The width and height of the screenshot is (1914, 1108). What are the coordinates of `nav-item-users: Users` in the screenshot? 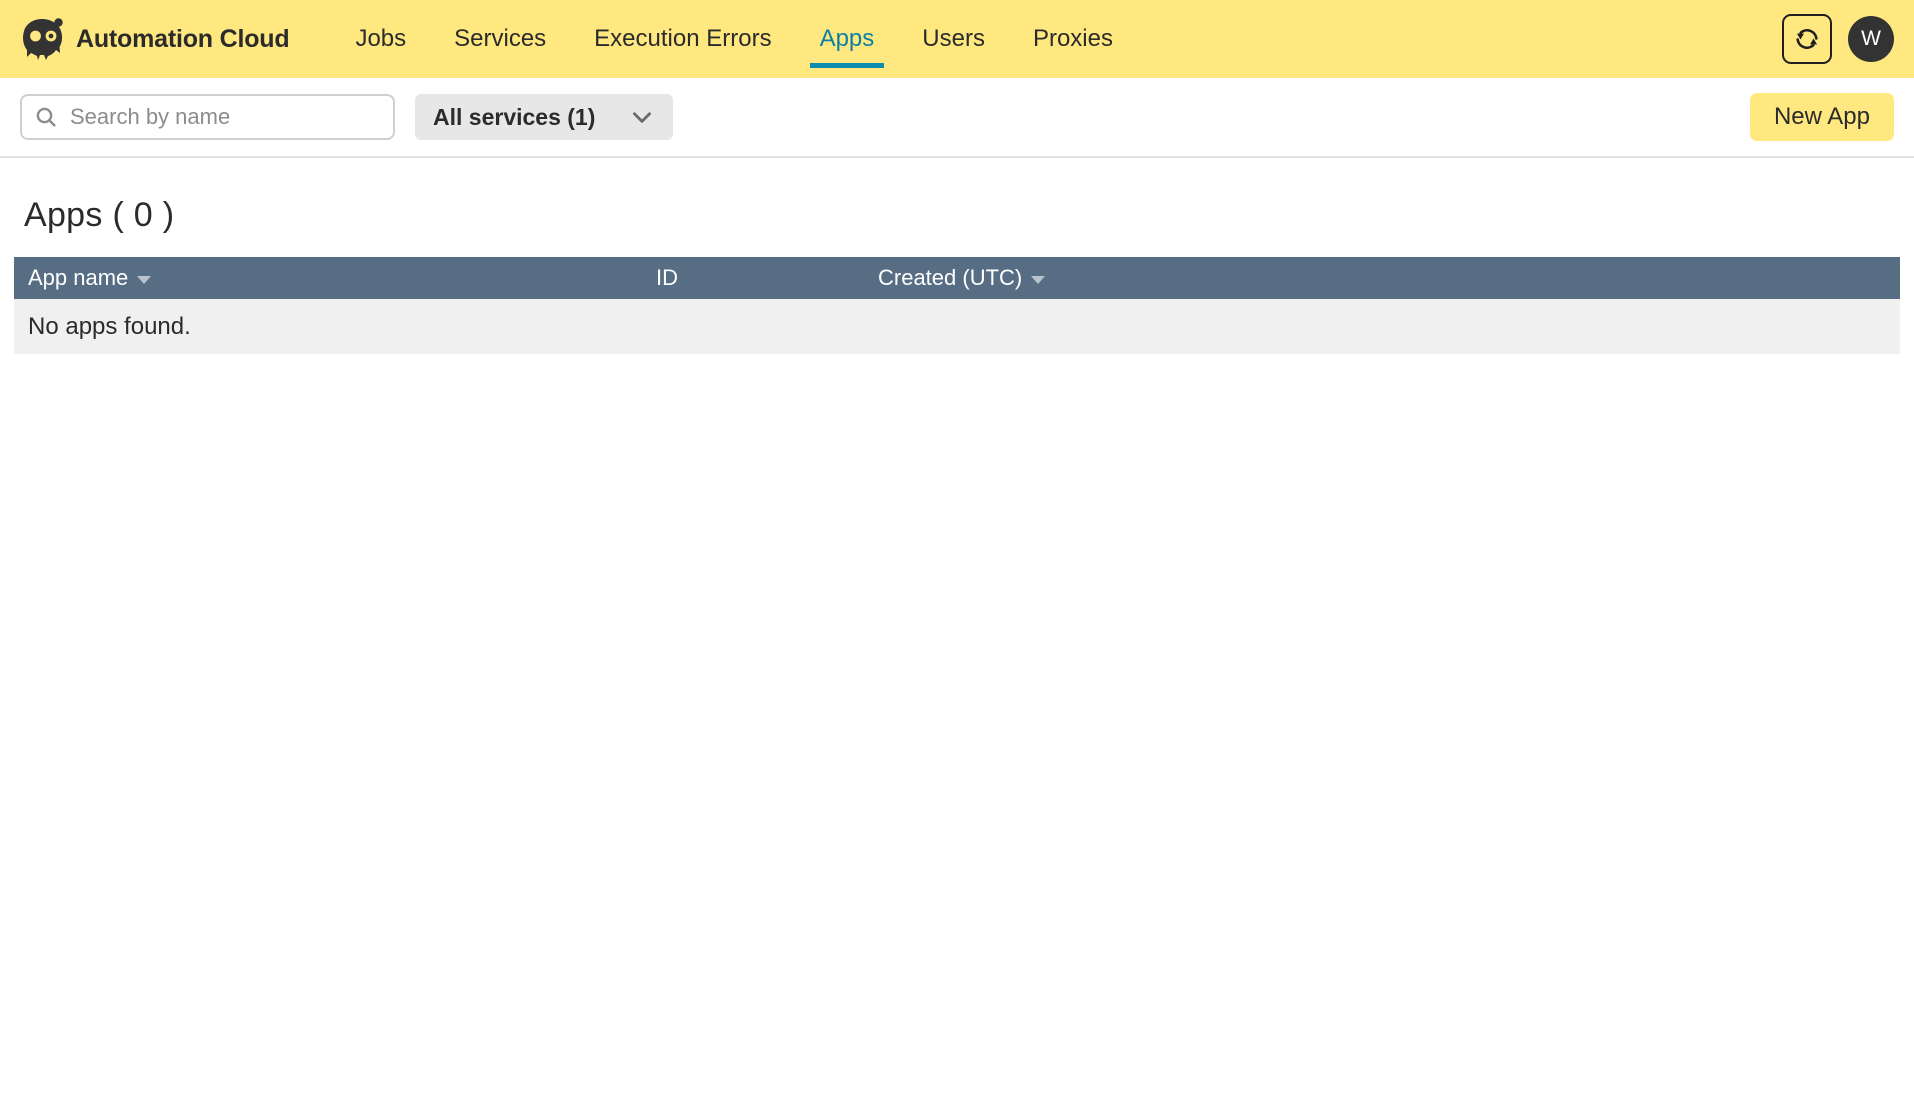 It's located at (953, 39).